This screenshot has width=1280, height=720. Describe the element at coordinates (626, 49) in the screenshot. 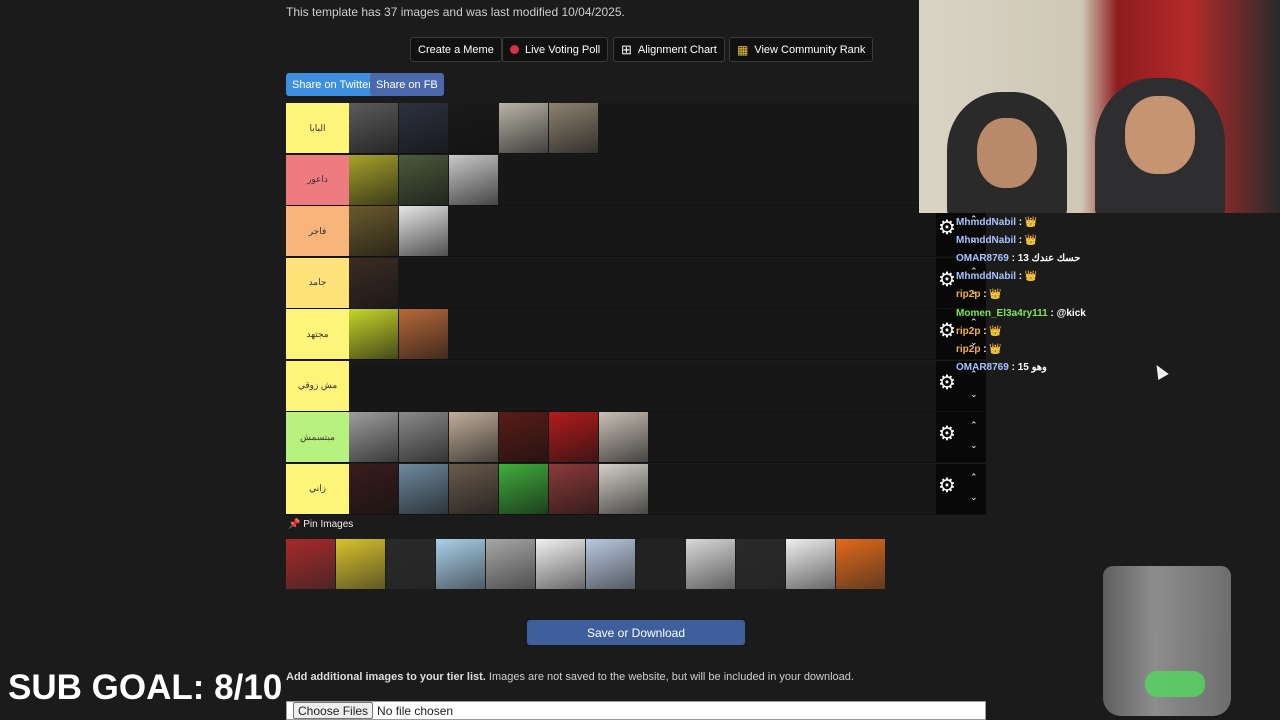

I see `grid-icon: ⊞` at that location.